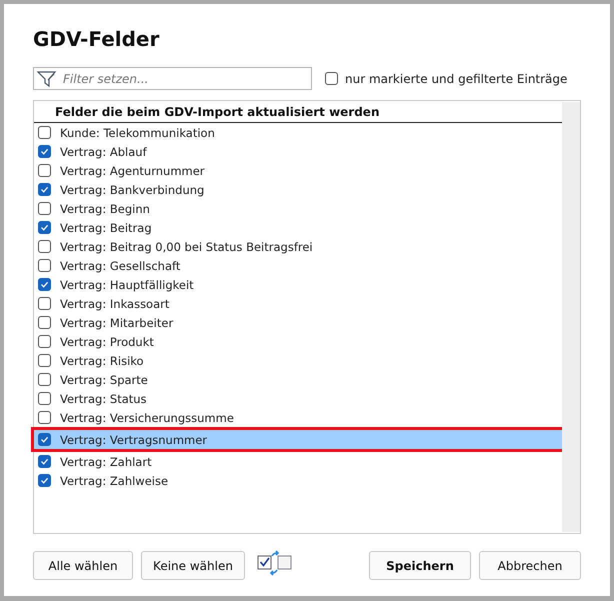 This screenshot has width=614, height=601. What do you see at coordinates (298, 208) in the screenshot?
I see `list-row: Vertrag: Beginn` at bounding box center [298, 208].